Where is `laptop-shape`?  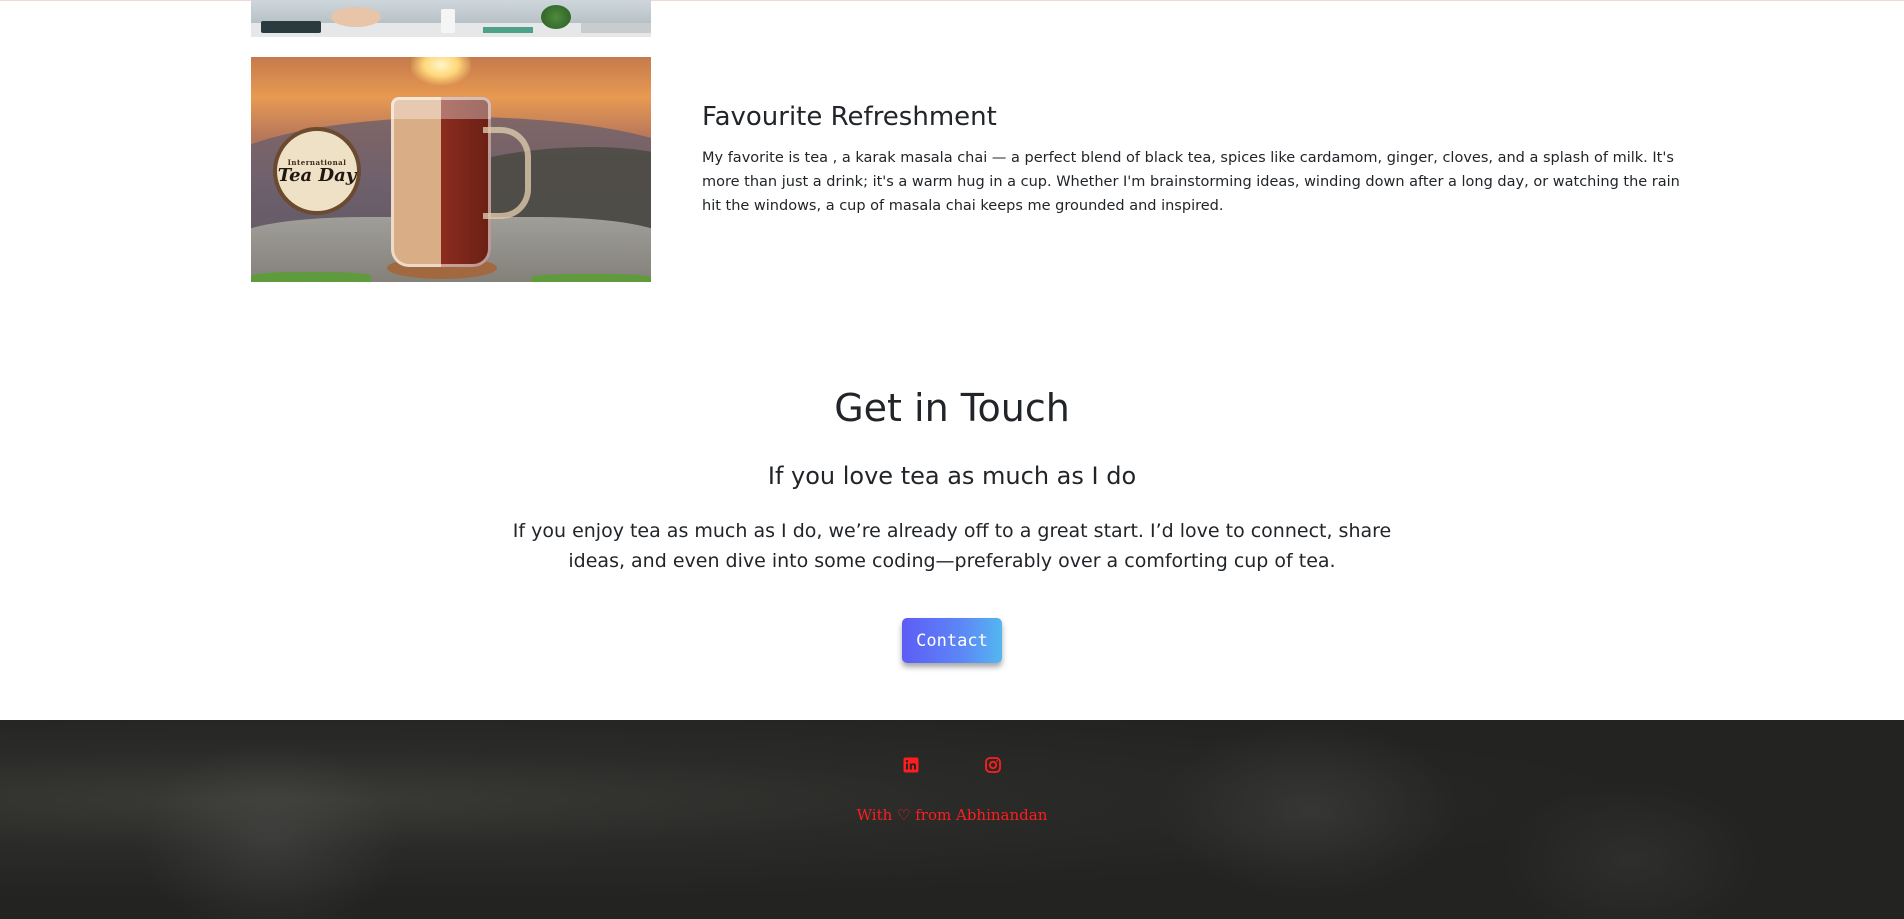
laptop-shape is located at coordinates (291, 27).